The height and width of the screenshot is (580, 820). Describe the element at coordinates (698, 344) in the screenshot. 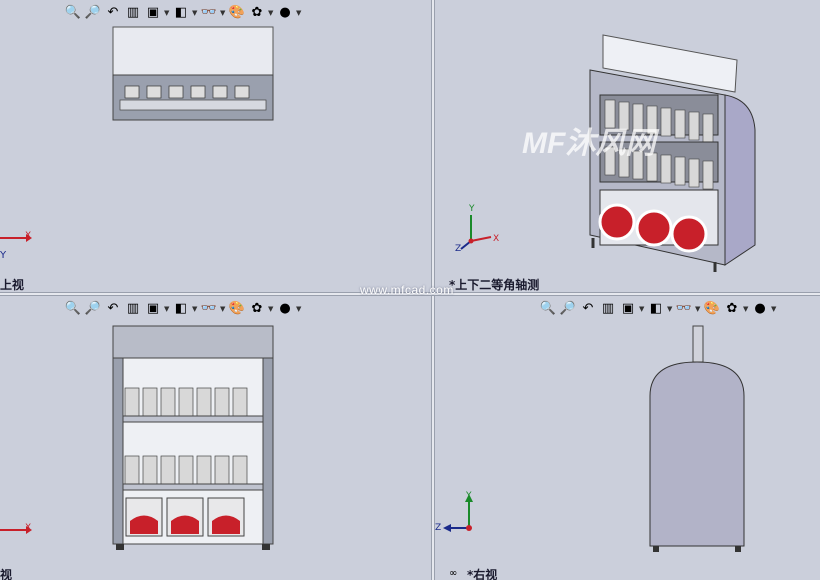

I see `sign-post` at that location.